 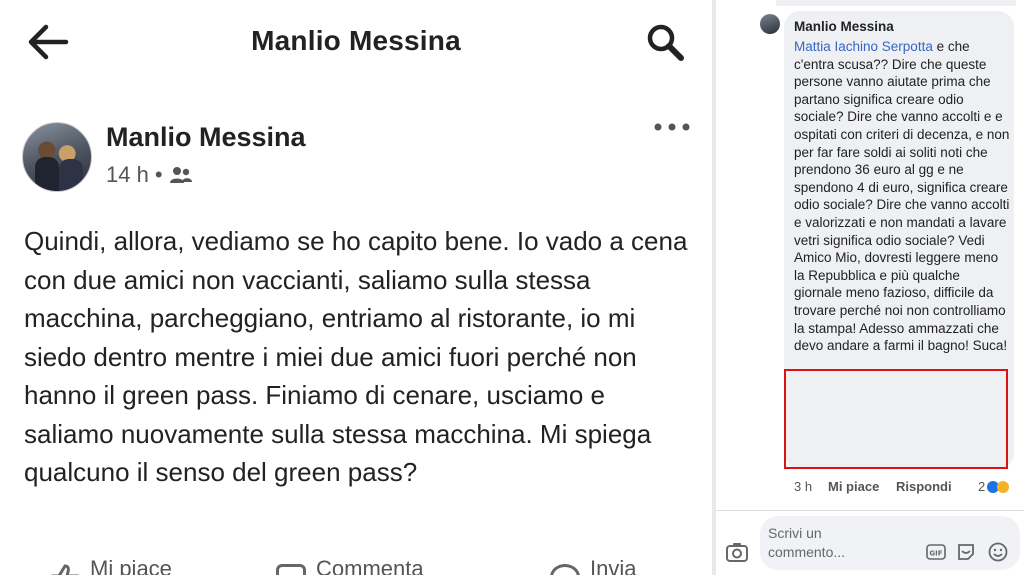 I want to click on thumbs-up-icon, so click(x=65, y=569).